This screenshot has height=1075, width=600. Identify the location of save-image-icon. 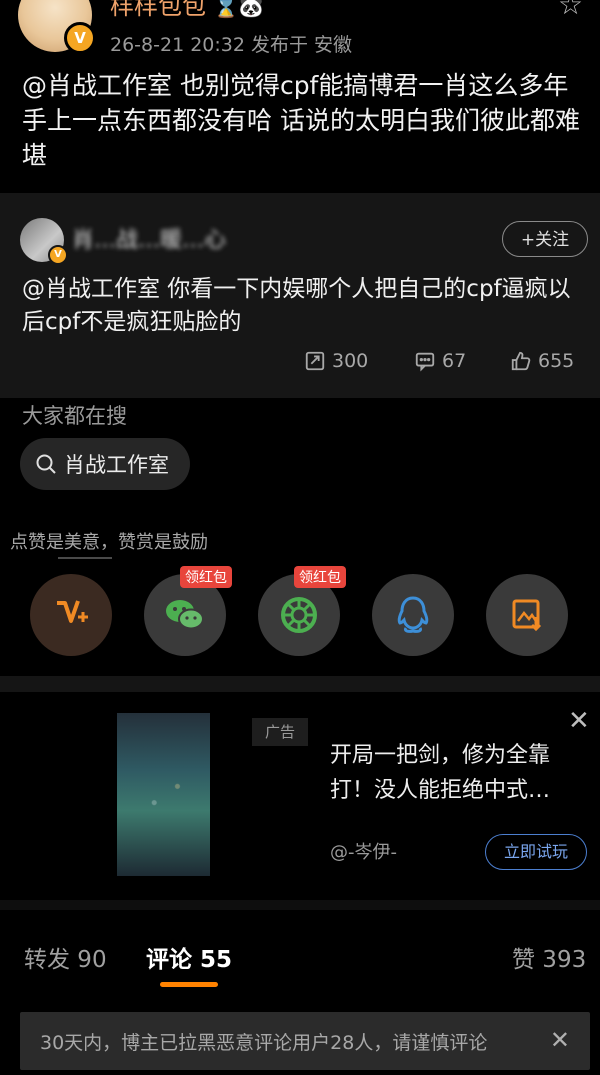
(527, 615).